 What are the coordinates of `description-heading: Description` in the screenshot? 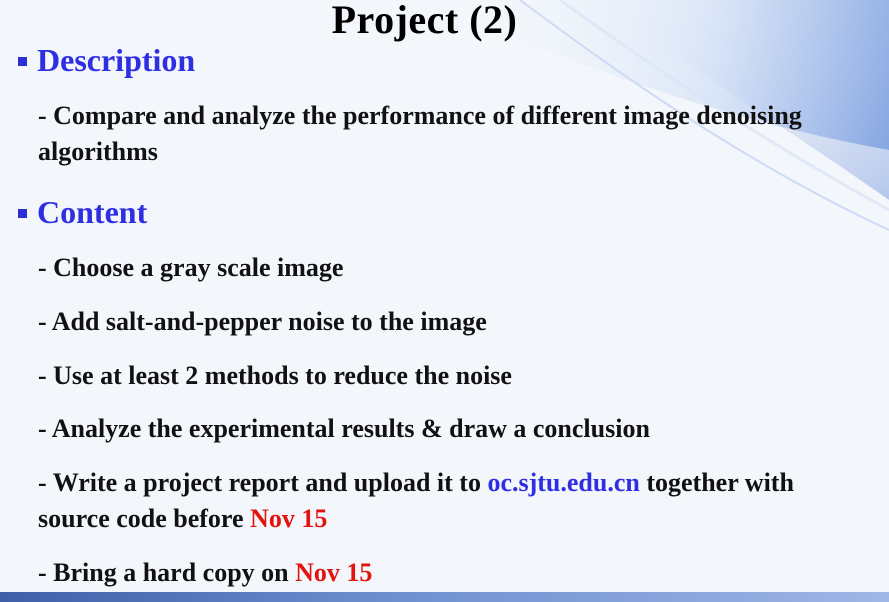 It's located at (106, 60).